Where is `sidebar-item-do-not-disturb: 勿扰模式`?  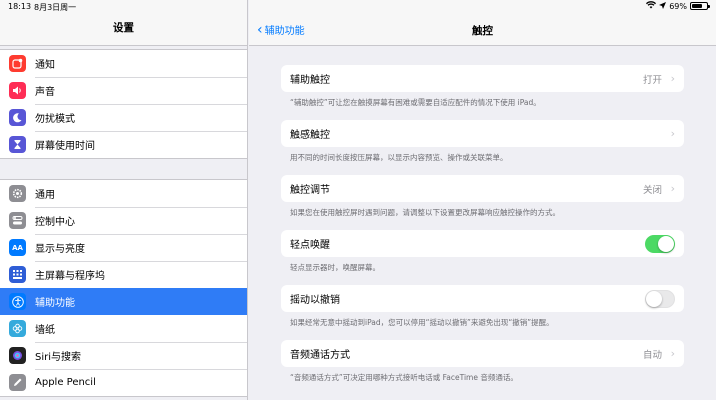
sidebar-item-do-not-disturb: 勿扰模式 is located at coordinates (123, 117).